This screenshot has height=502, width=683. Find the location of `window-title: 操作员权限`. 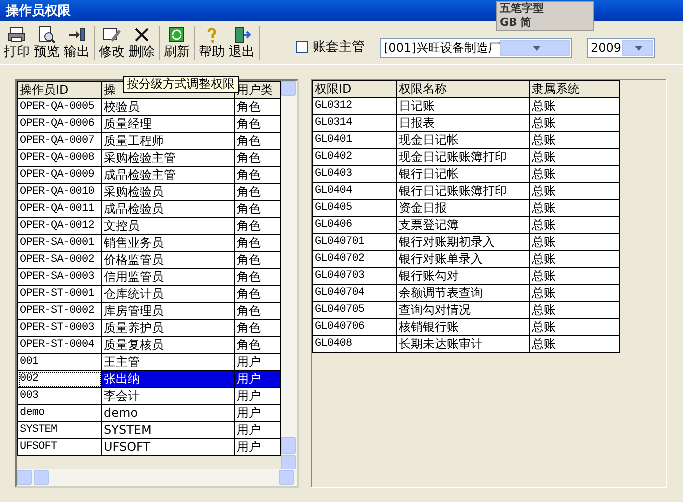

window-title: 操作员权限 is located at coordinates (38, 11).